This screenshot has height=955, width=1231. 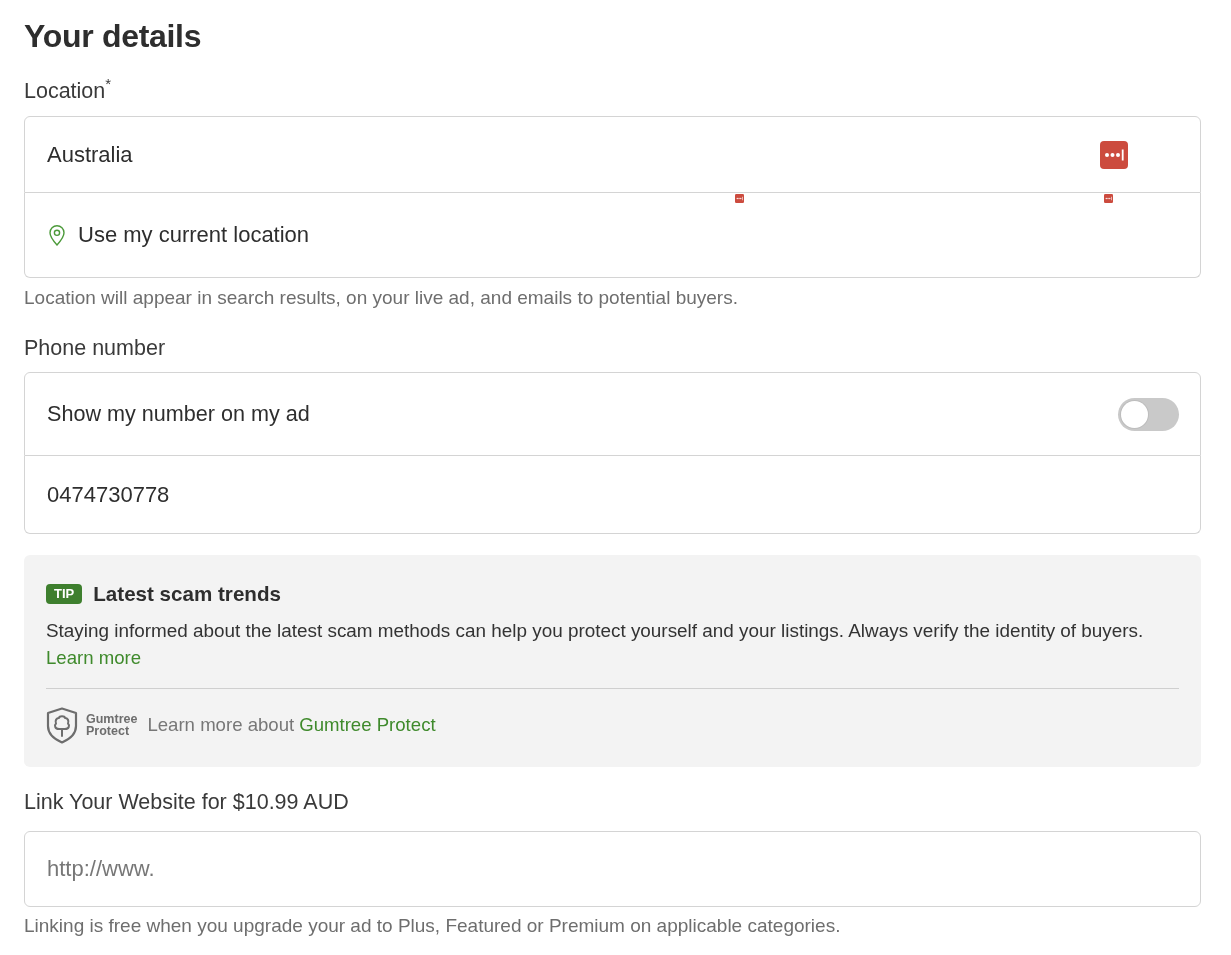 What do you see at coordinates (64, 594) in the screenshot?
I see `tip-badge: TIP` at bounding box center [64, 594].